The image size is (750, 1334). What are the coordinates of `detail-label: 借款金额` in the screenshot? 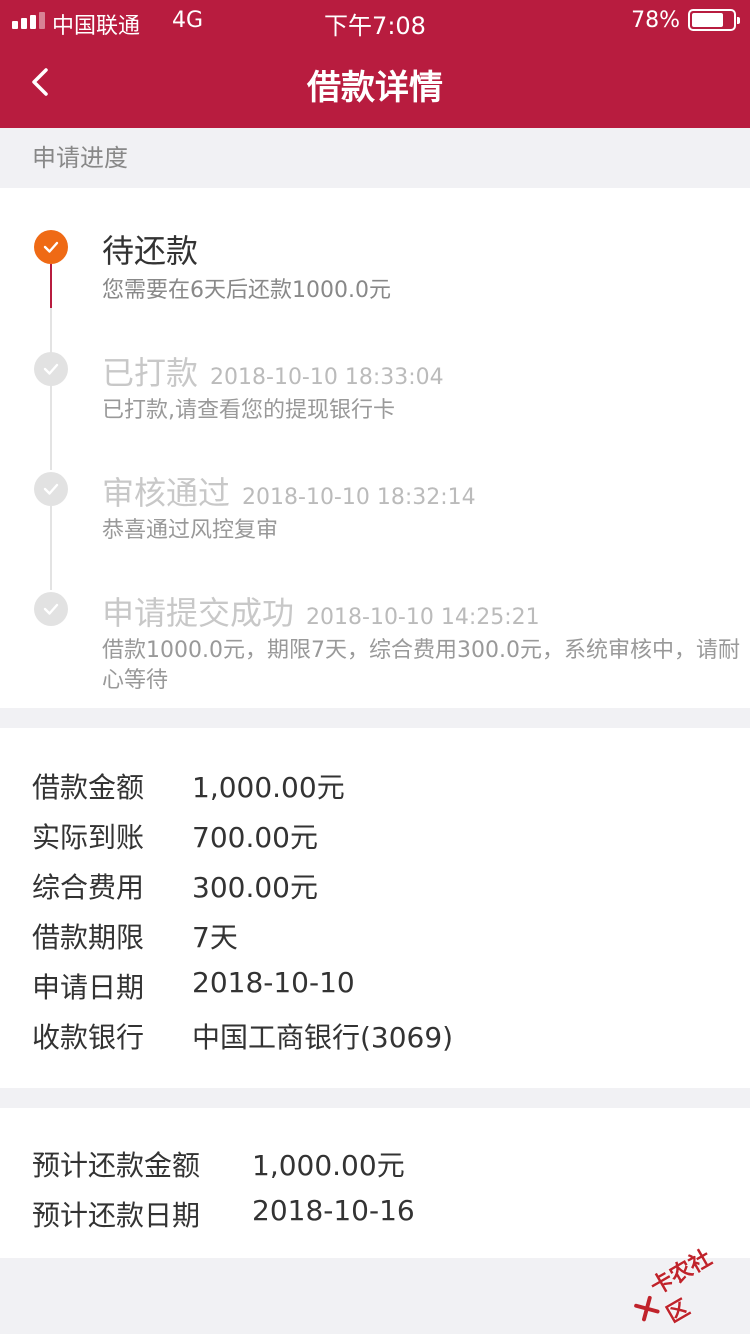 It's located at (88, 787).